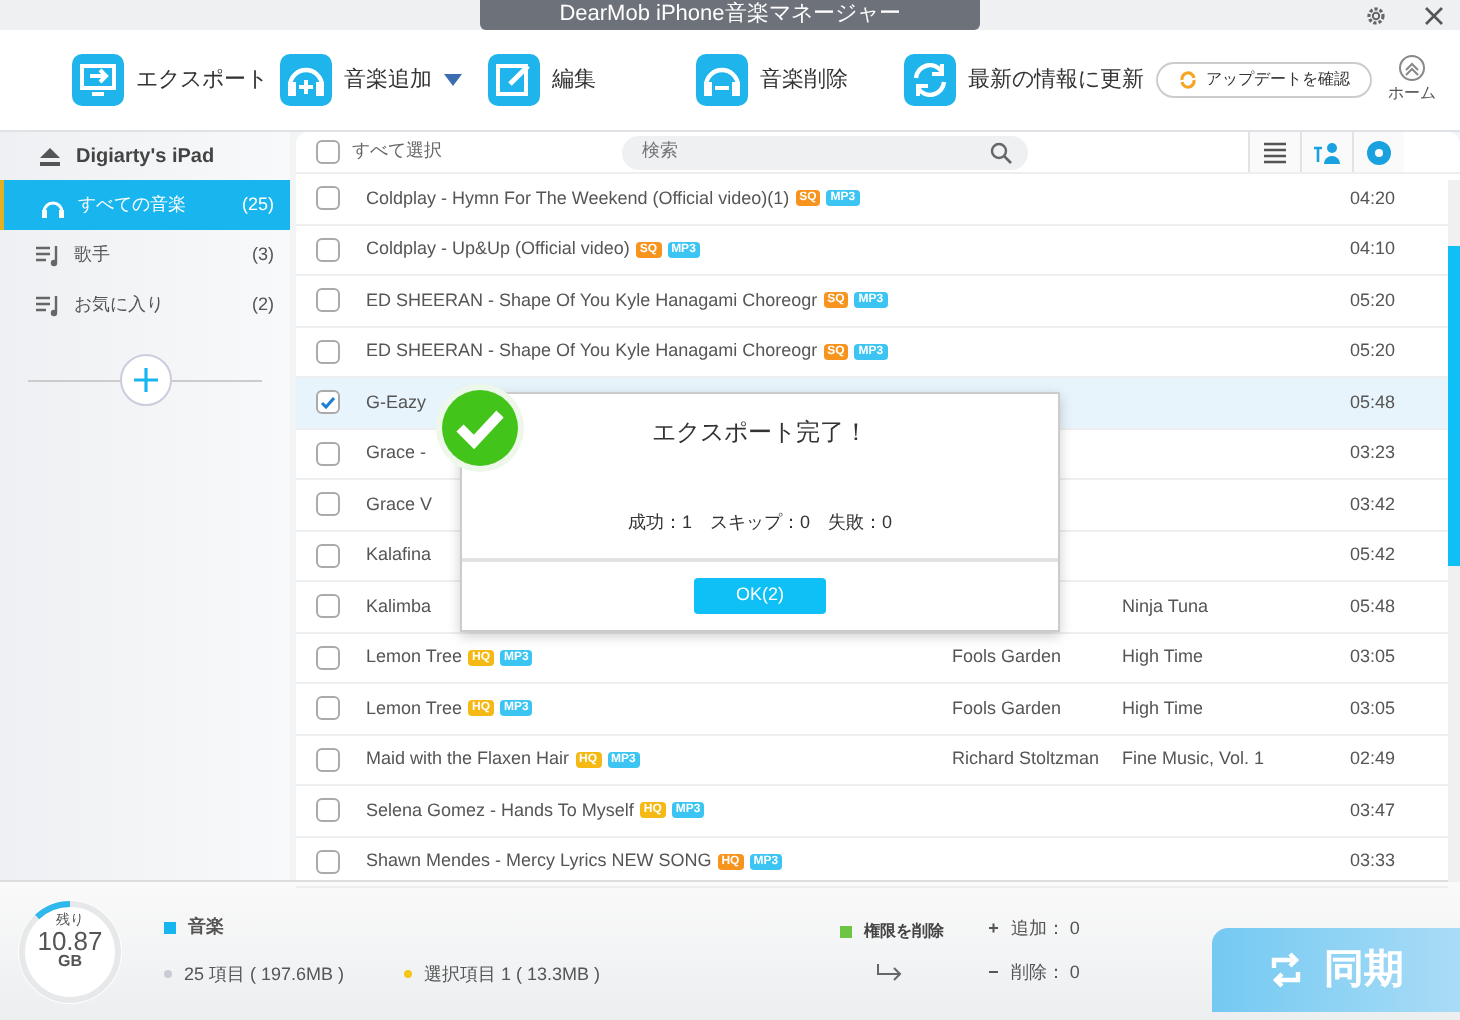  Describe the element at coordinates (396, 402) in the screenshot. I see `song-title: G-Eazy` at that location.